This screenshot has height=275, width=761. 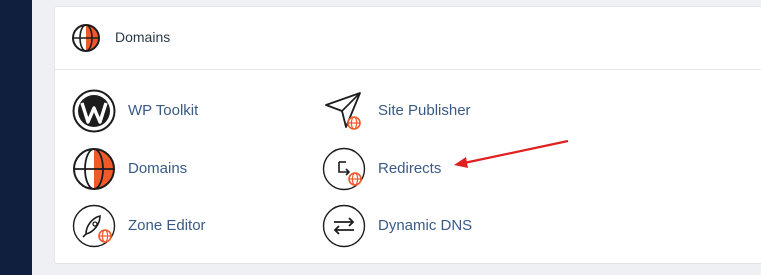 I want to click on annotation-arrow, so click(x=511, y=153).